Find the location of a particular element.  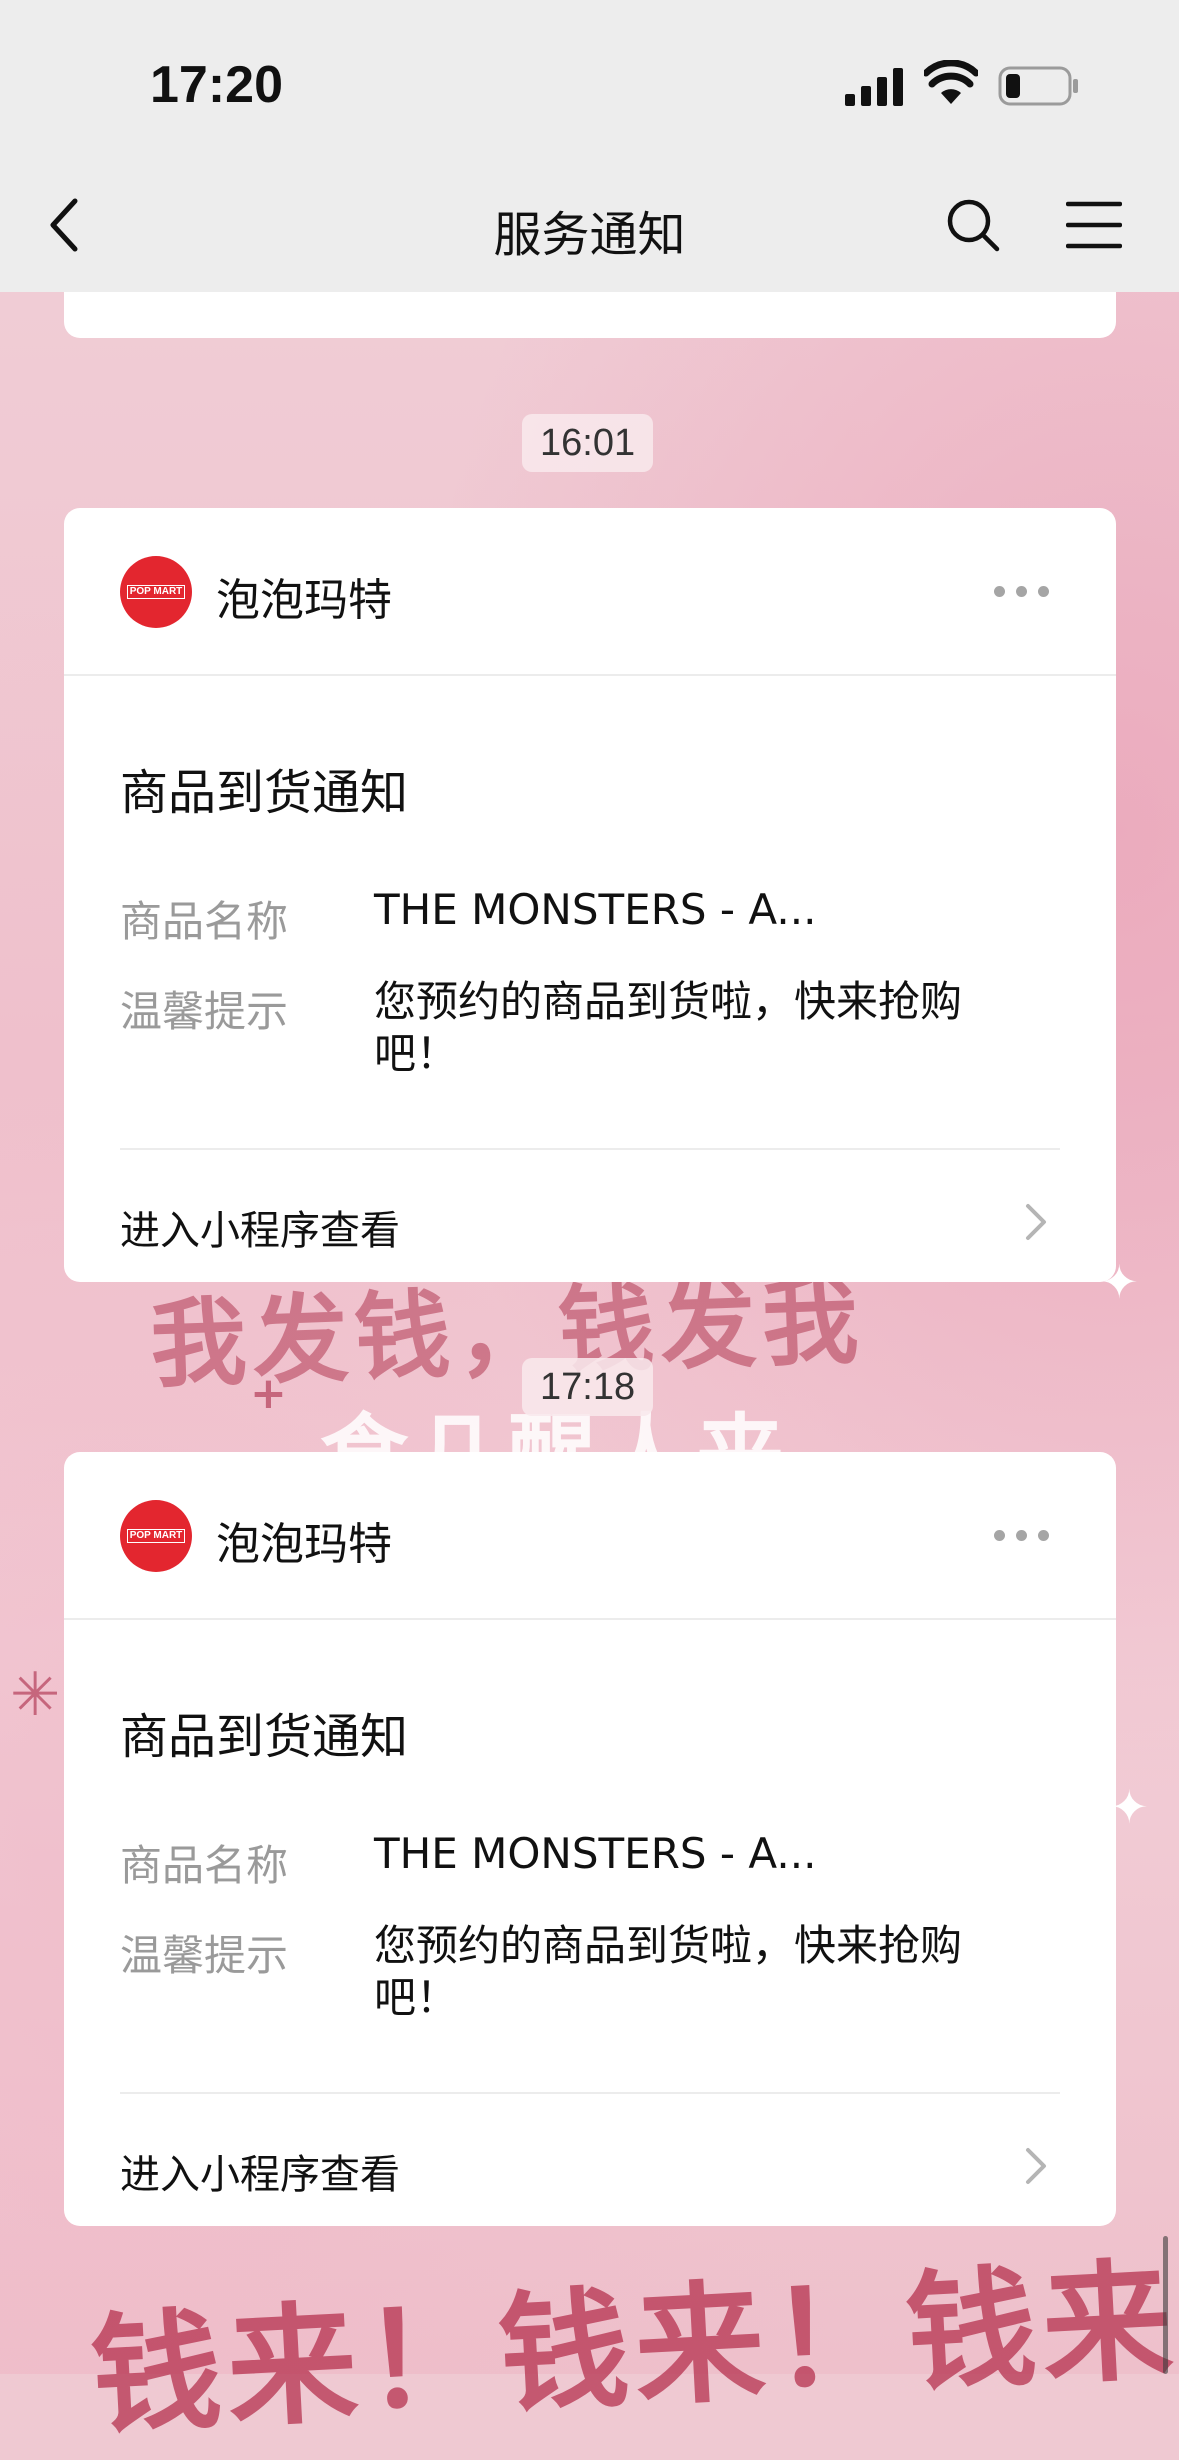

wifi-icon is located at coordinates (951, 82).